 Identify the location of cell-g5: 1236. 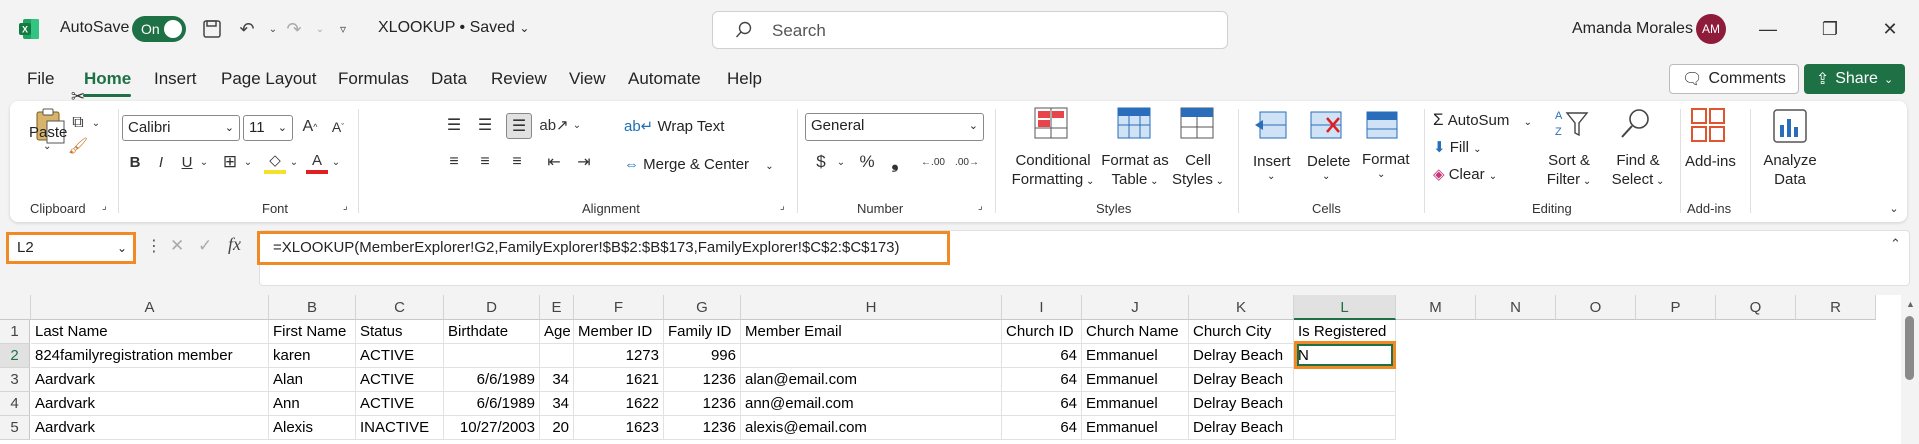
(702, 428).